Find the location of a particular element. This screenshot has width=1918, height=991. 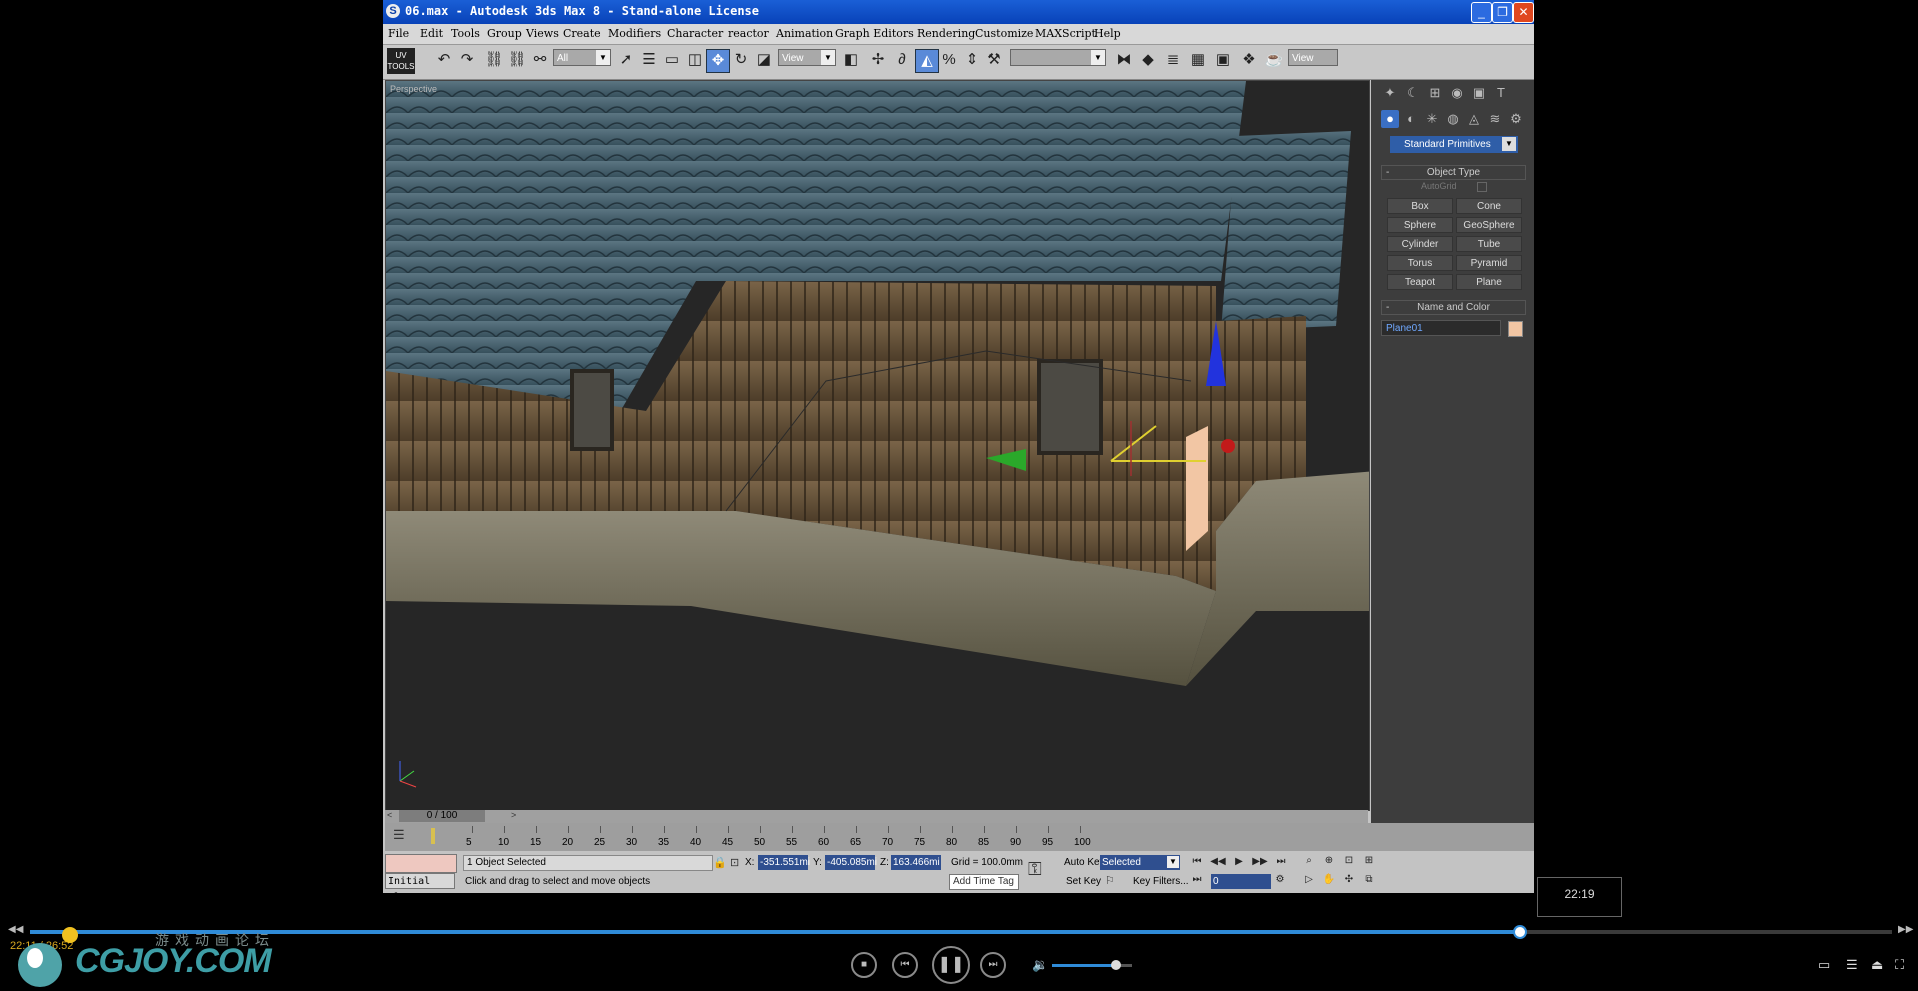

teapot-button: Teapot is located at coordinates (1420, 282).